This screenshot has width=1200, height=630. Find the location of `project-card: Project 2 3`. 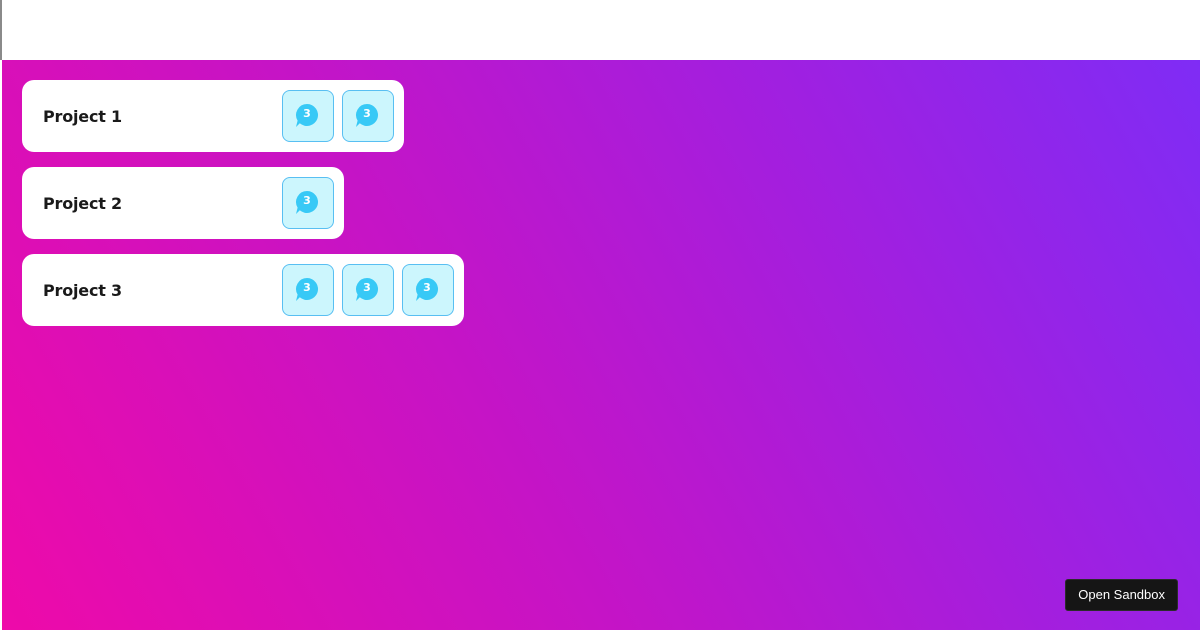

project-card: Project 2 3 is located at coordinates (183, 203).